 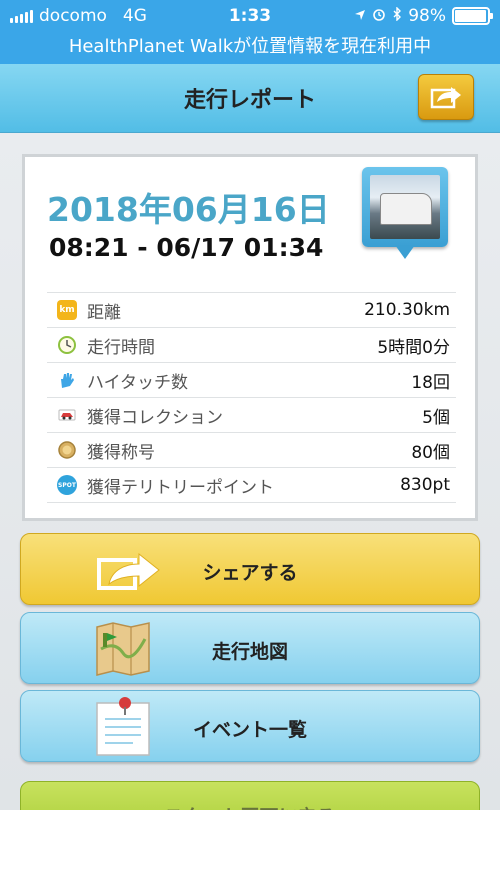 I want to click on event-list-label: イベント一覧, so click(x=249, y=730).